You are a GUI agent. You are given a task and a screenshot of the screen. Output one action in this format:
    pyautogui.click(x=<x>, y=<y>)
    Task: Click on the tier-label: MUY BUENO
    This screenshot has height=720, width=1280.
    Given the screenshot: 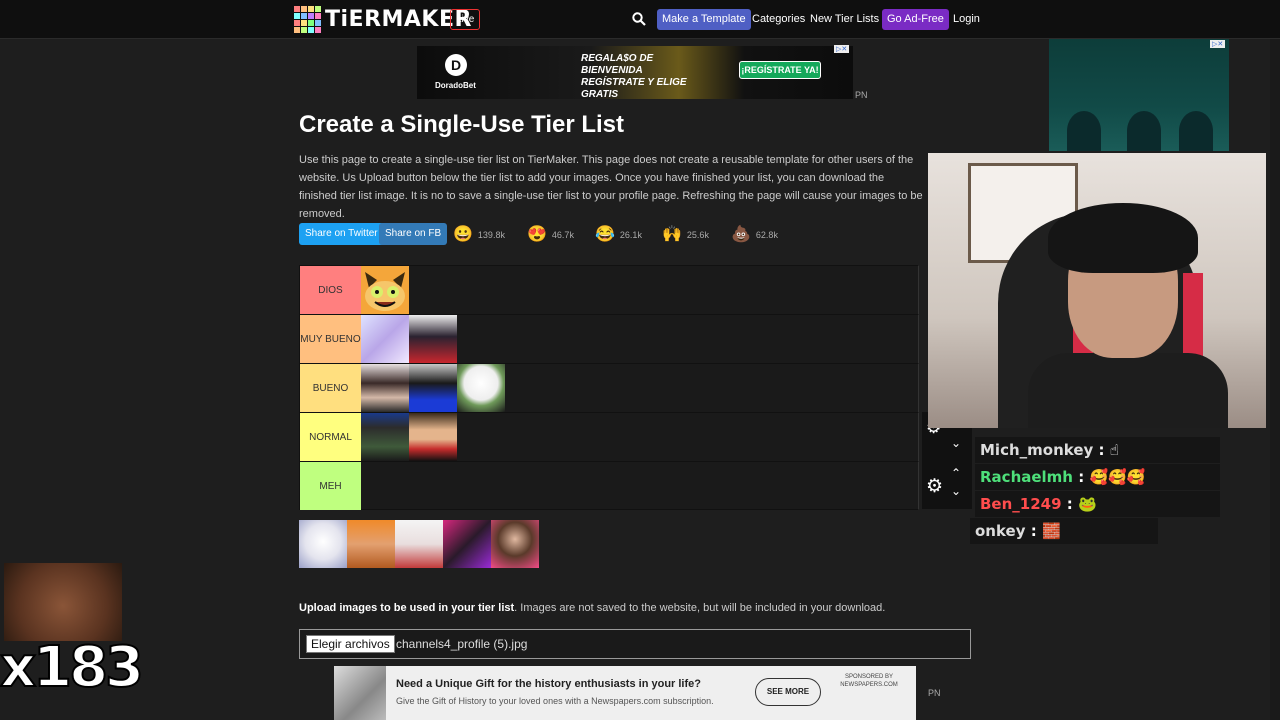 What is the action you would take?
    pyautogui.click(x=330, y=339)
    